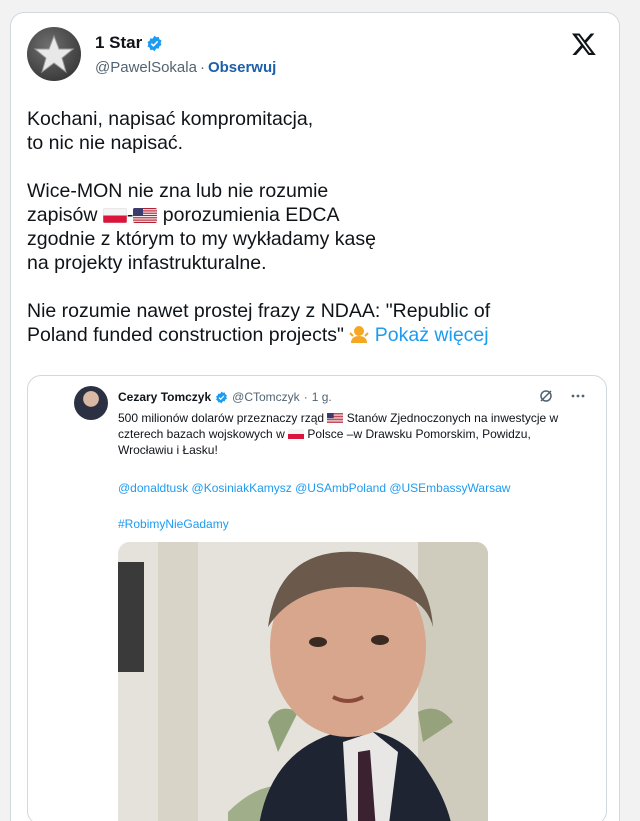  What do you see at coordinates (546, 396) in the screenshot?
I see `grok-icon` at bounding box center [546, 396].